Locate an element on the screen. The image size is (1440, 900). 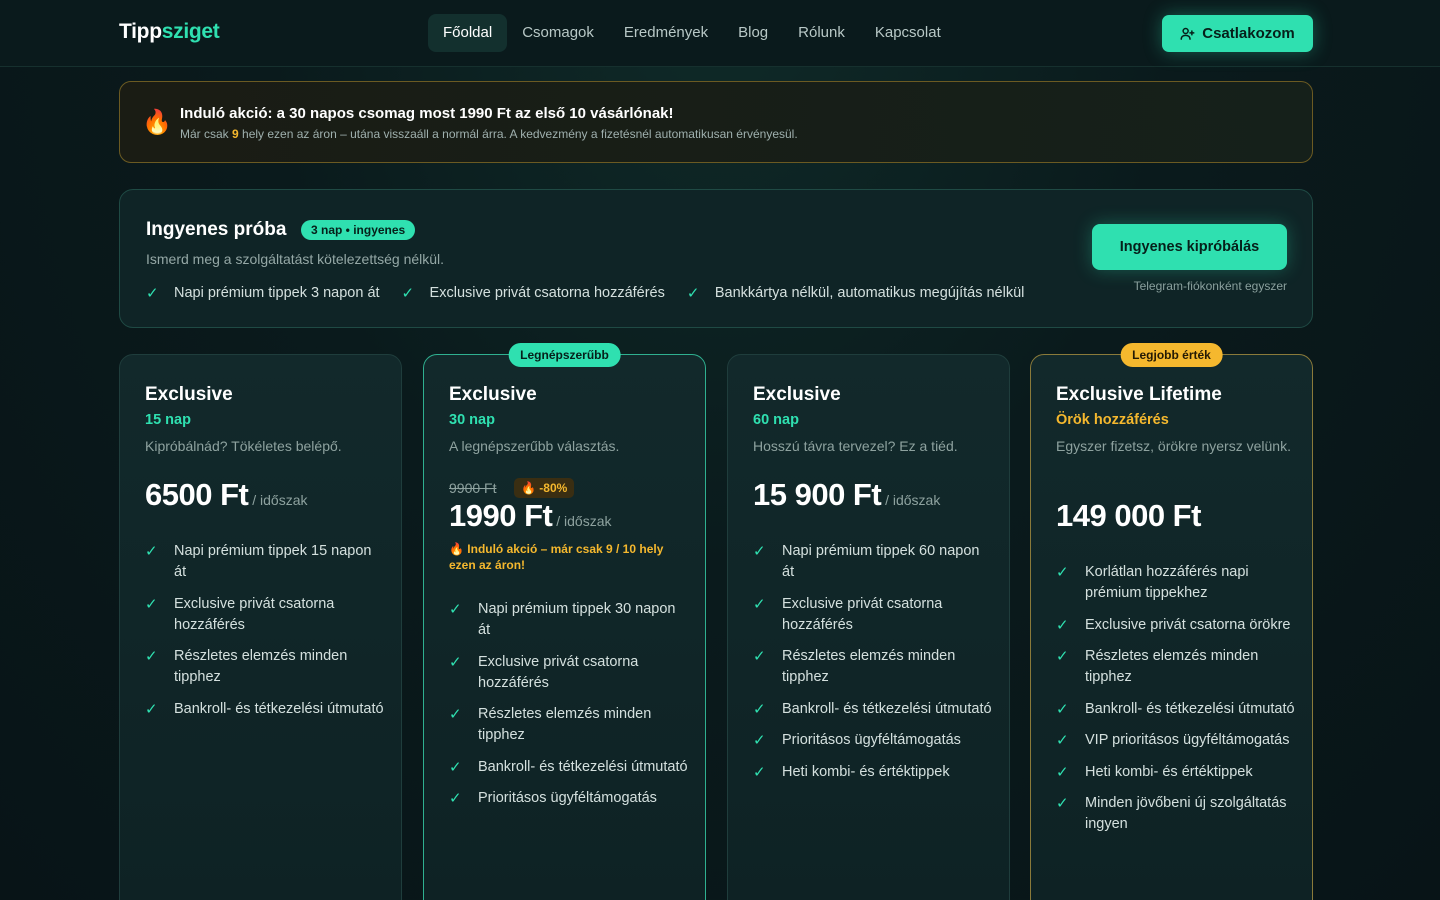
trial-note: Telegram-fiókonként egyszer is located at coordinates (1210, 286).